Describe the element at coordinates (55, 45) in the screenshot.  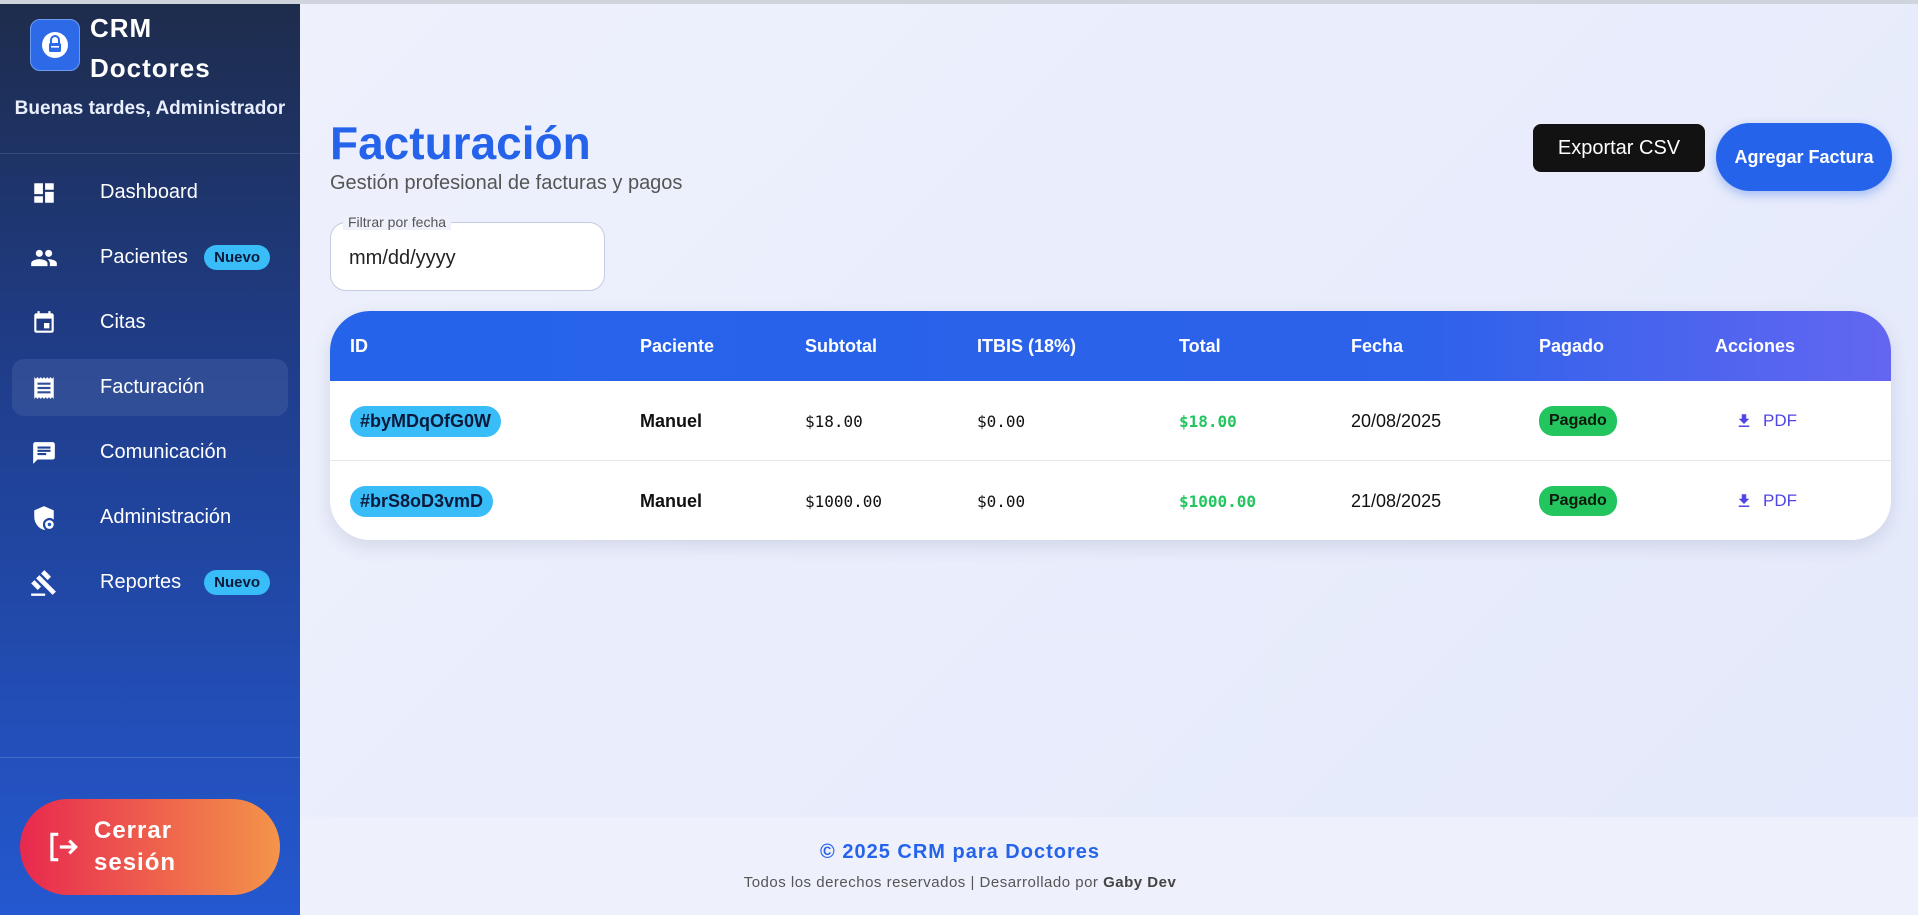
I see `lock-logo-icon` at that location.